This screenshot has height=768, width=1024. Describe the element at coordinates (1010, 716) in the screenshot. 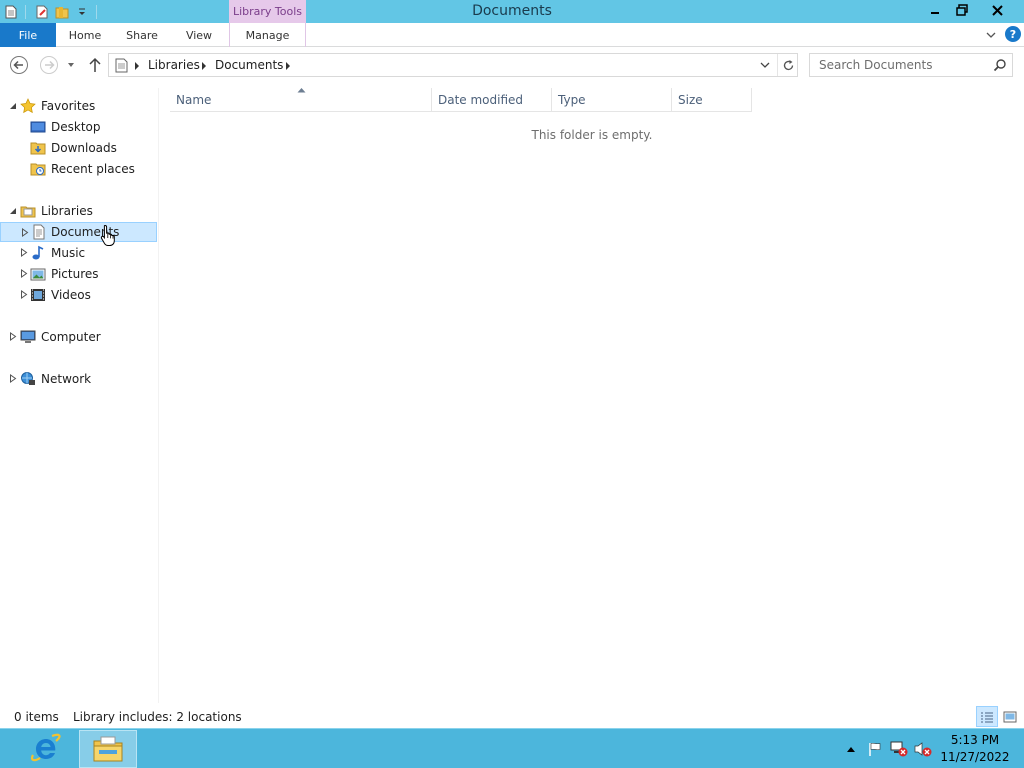

I see `large-icons-view-button` at that location.